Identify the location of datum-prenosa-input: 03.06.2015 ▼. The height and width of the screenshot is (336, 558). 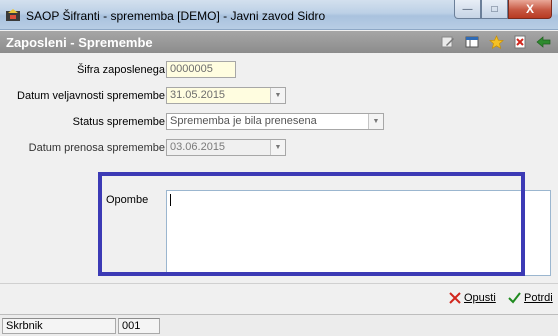
(226, 147).